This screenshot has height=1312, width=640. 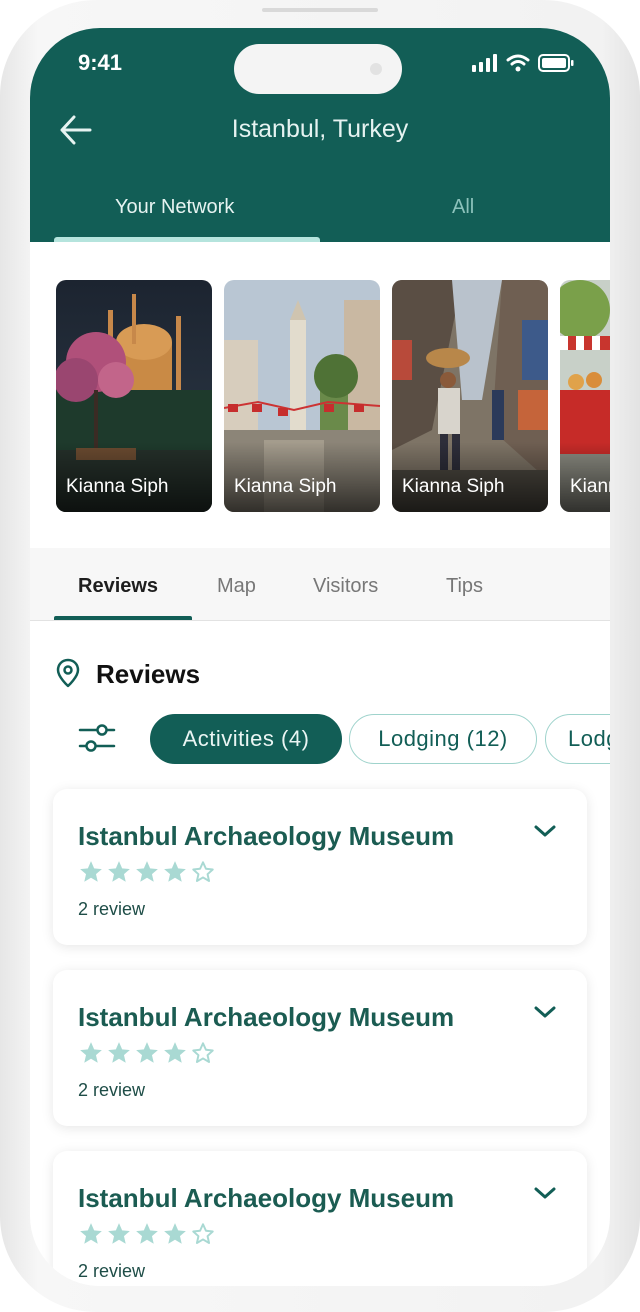 What do you see at coordinates (464, 586) in the screenshot?
I see `tab-tips: Tips` at bounding box center [464, 586].